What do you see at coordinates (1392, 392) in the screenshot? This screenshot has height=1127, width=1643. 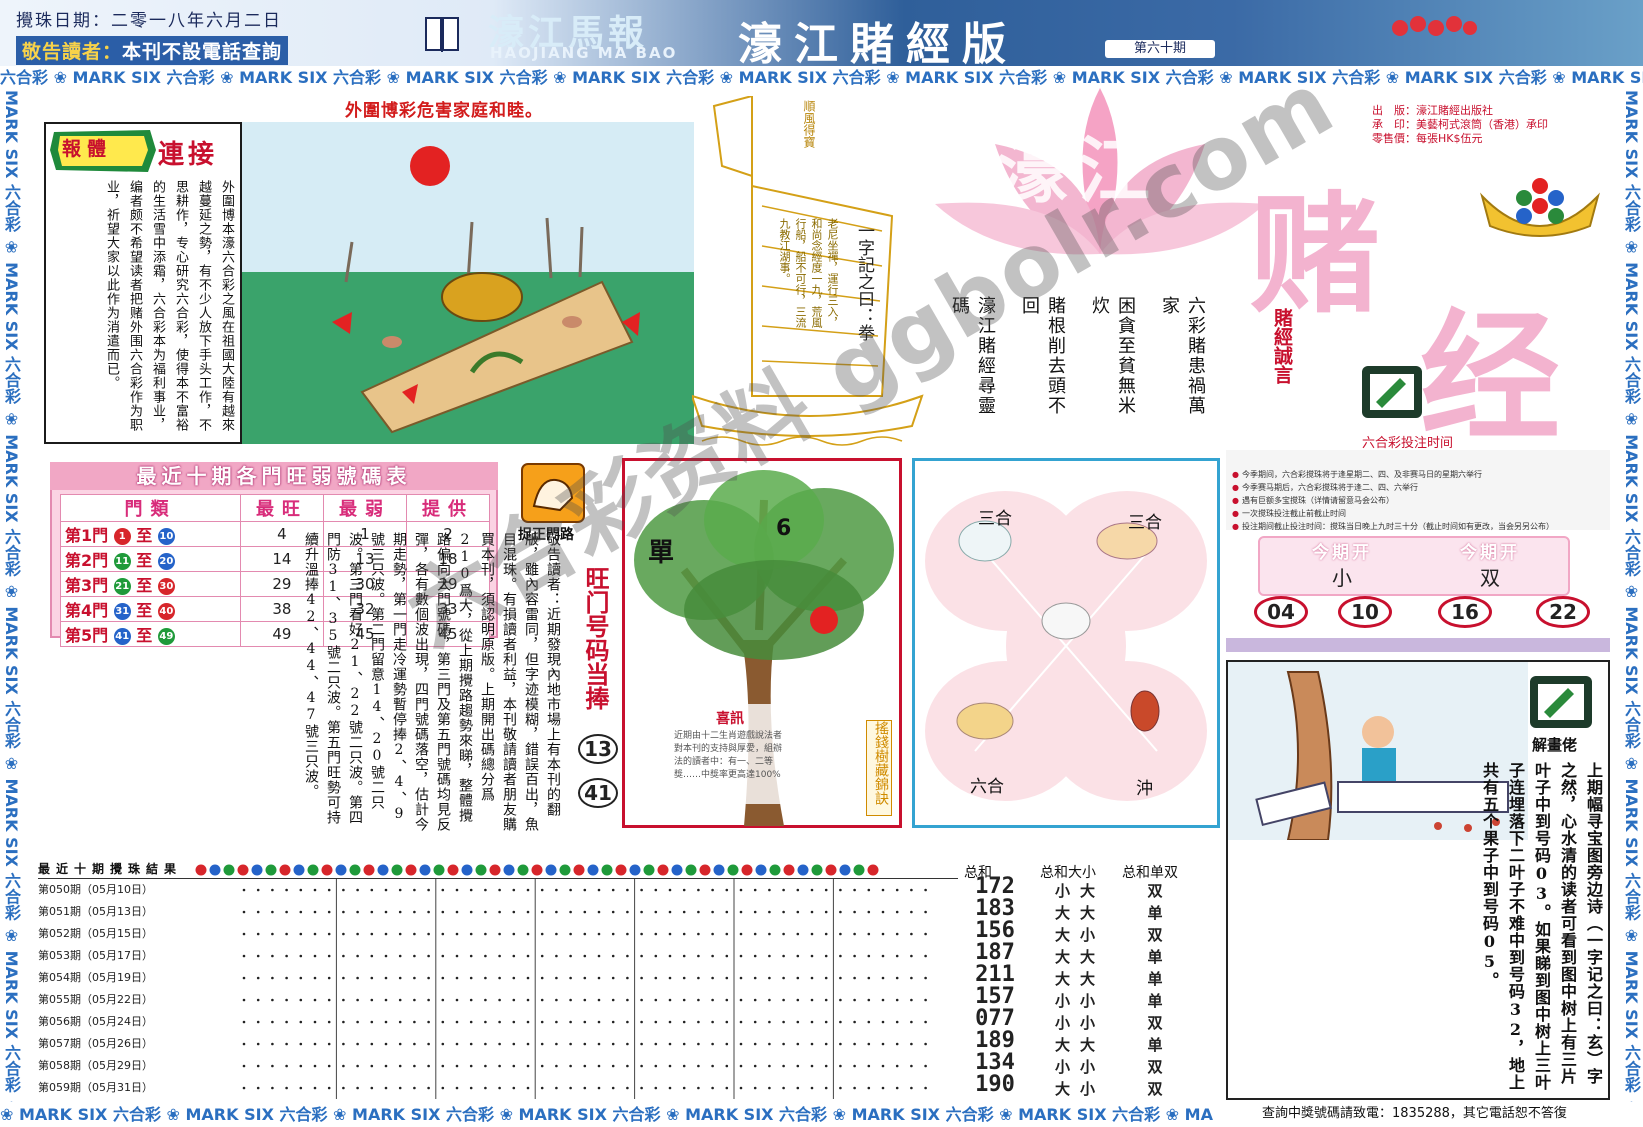 I see `hand-pen-icon` at bounding box center [1392, 392].